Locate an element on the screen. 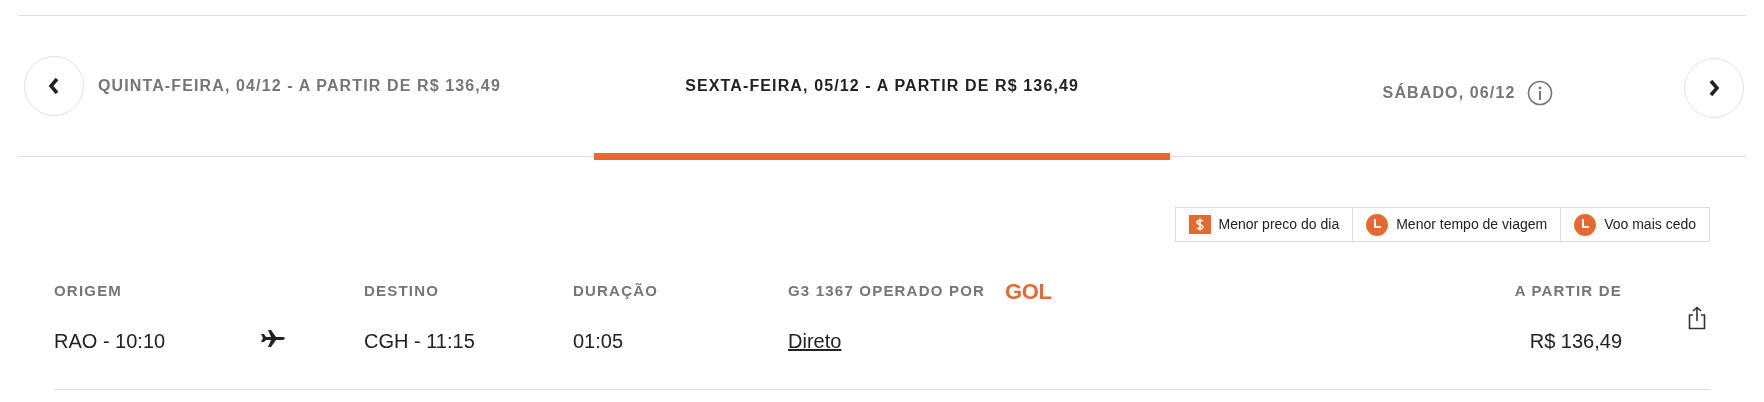 This screenshot has width=1764, height=402. origin-time: RAO - 10:10 is located at coordinates (110, 341).